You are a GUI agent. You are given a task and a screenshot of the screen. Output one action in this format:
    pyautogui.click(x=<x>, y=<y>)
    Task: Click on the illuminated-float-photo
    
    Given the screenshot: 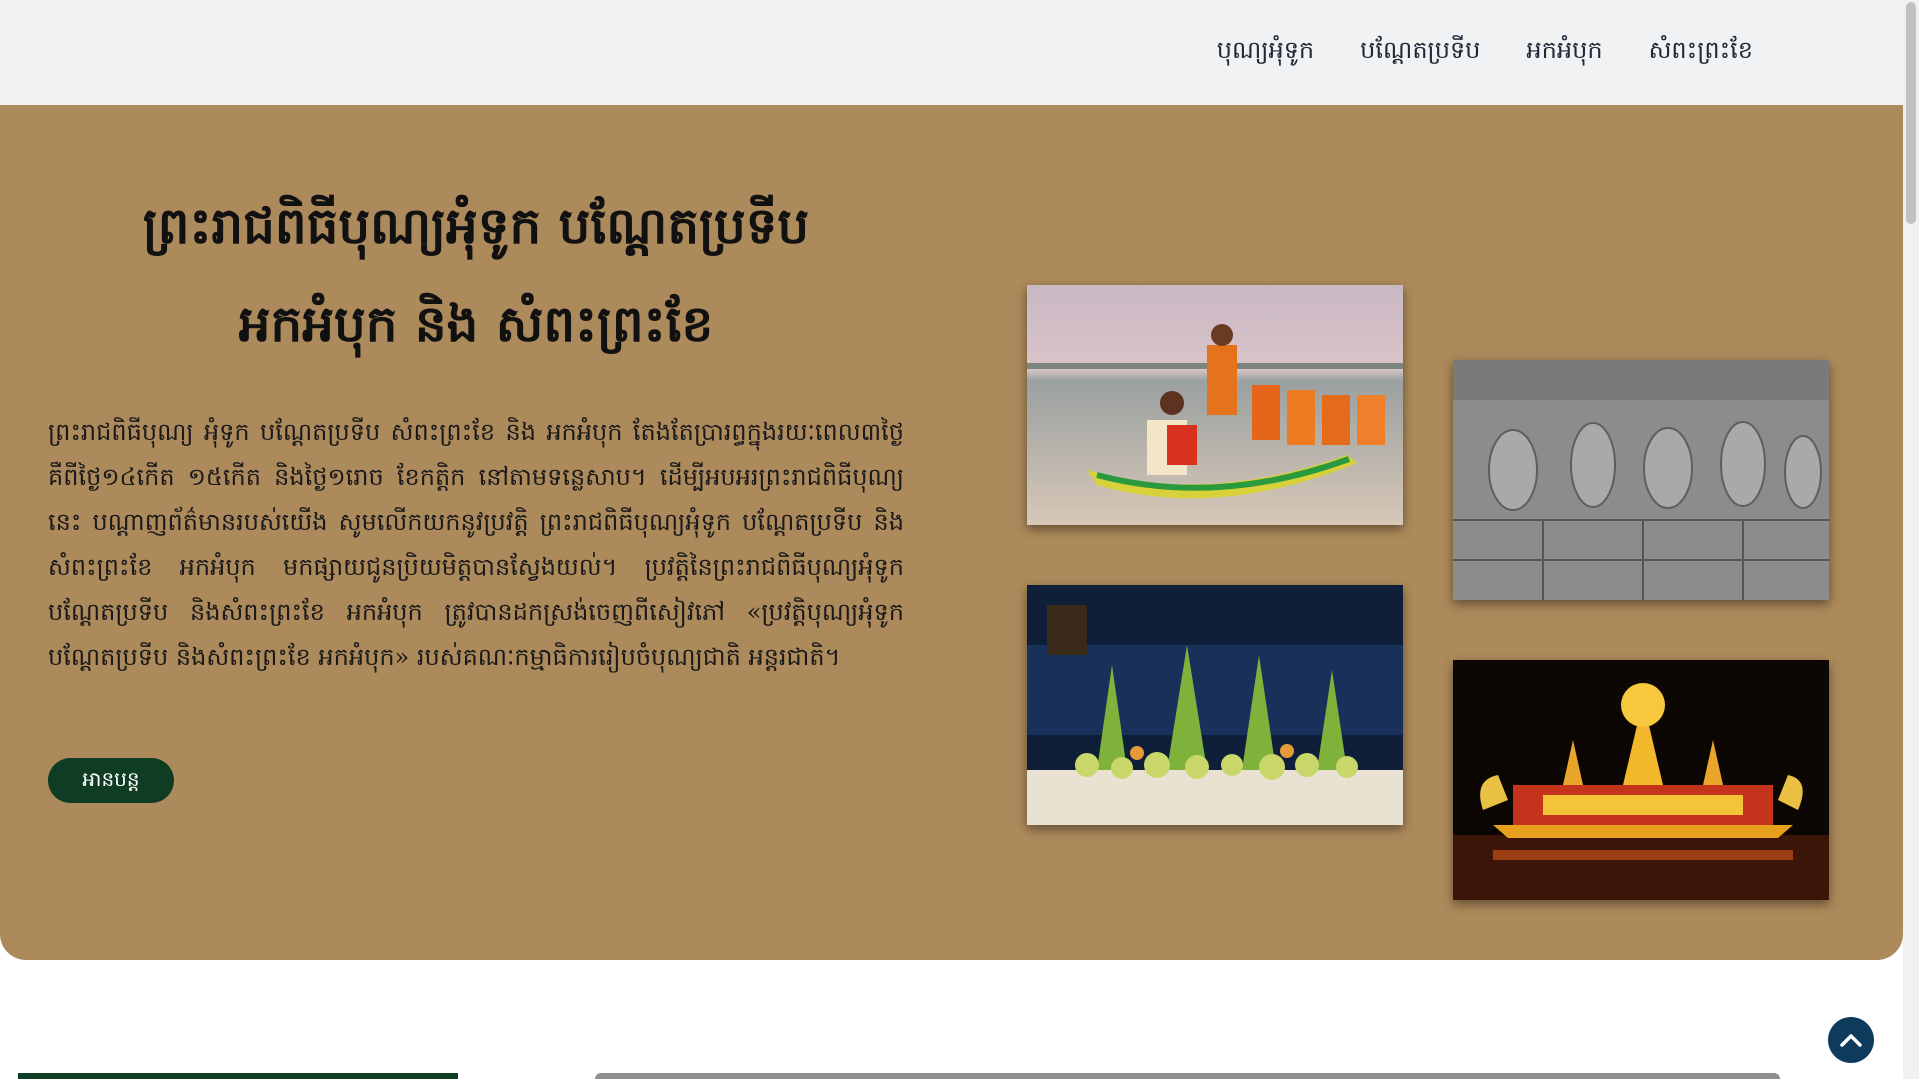 What is the action you would take?
    pyautogui.click(x=1641, y=780)
    